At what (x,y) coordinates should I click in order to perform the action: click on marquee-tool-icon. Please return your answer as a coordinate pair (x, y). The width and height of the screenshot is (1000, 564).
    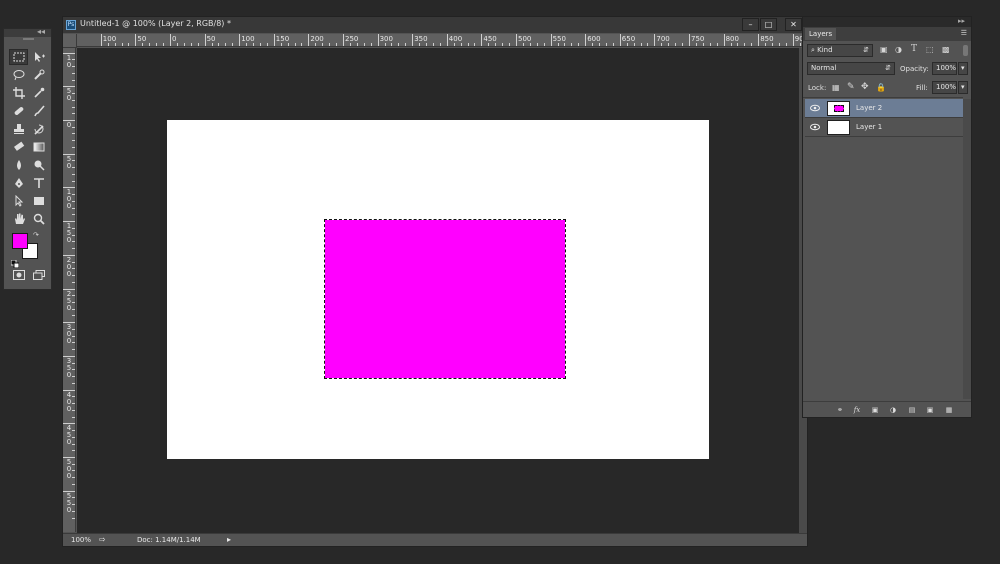
    Looking at the image, I should click on (18, 57).